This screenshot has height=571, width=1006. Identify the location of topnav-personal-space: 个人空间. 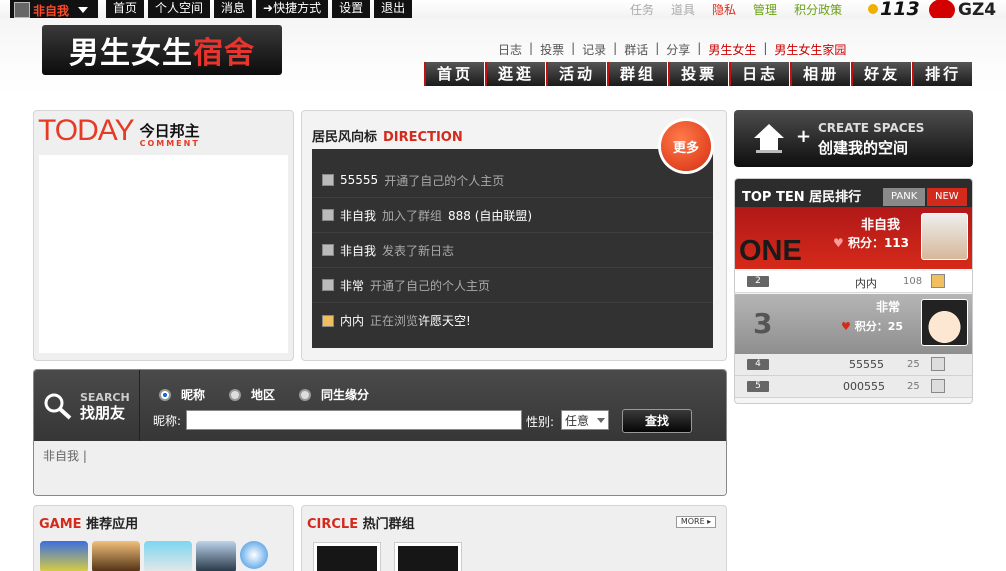
(179, 9).